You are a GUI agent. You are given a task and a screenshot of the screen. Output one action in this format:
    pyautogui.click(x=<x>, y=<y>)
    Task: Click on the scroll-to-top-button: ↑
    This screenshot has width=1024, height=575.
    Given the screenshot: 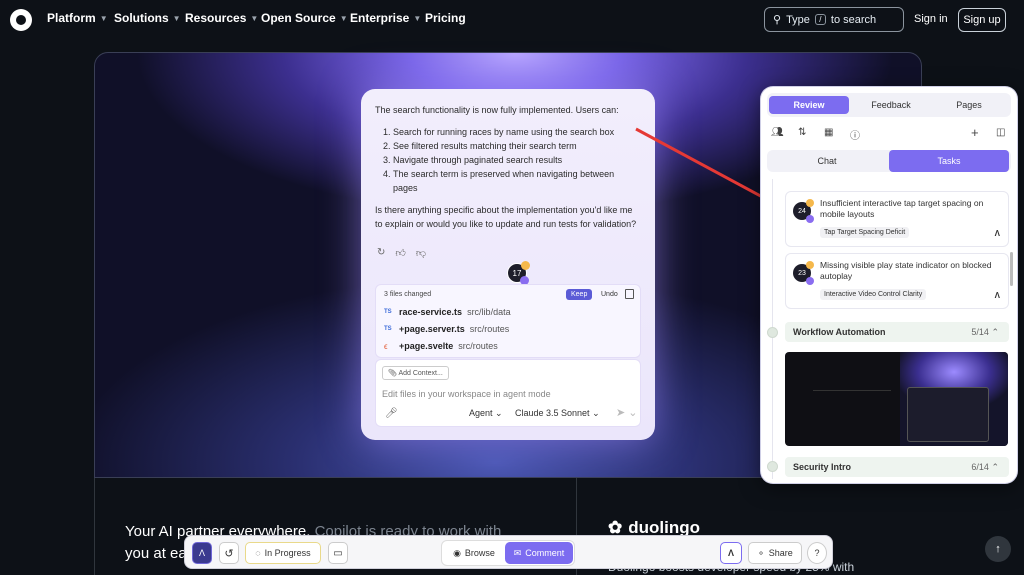 What is the action you would take?
    pyautogui.click(x=998, y=549)
    